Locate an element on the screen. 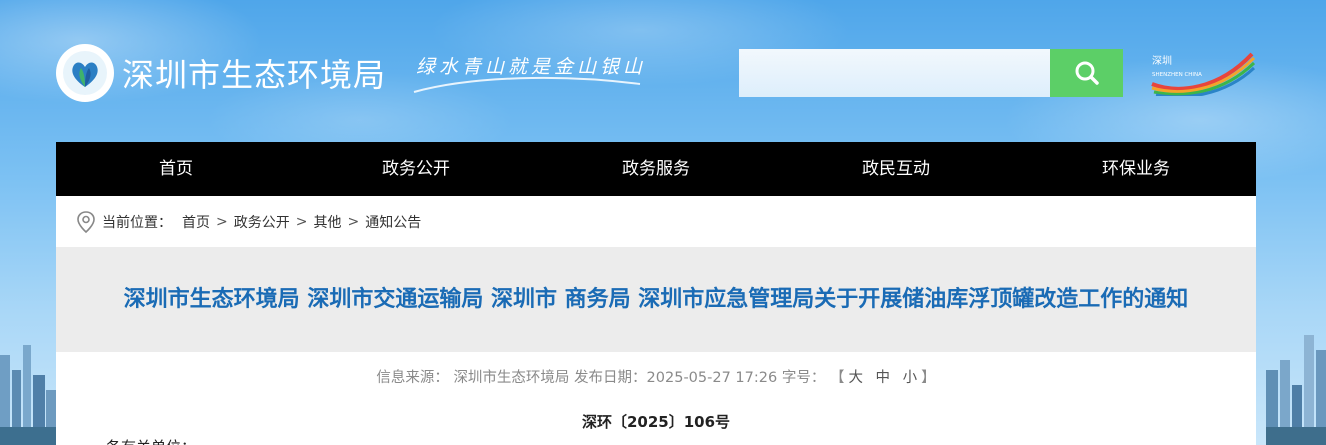 This screenshot has height=445, width=1326. svg-text: 深圳 is located at coordinates (1162, 61).